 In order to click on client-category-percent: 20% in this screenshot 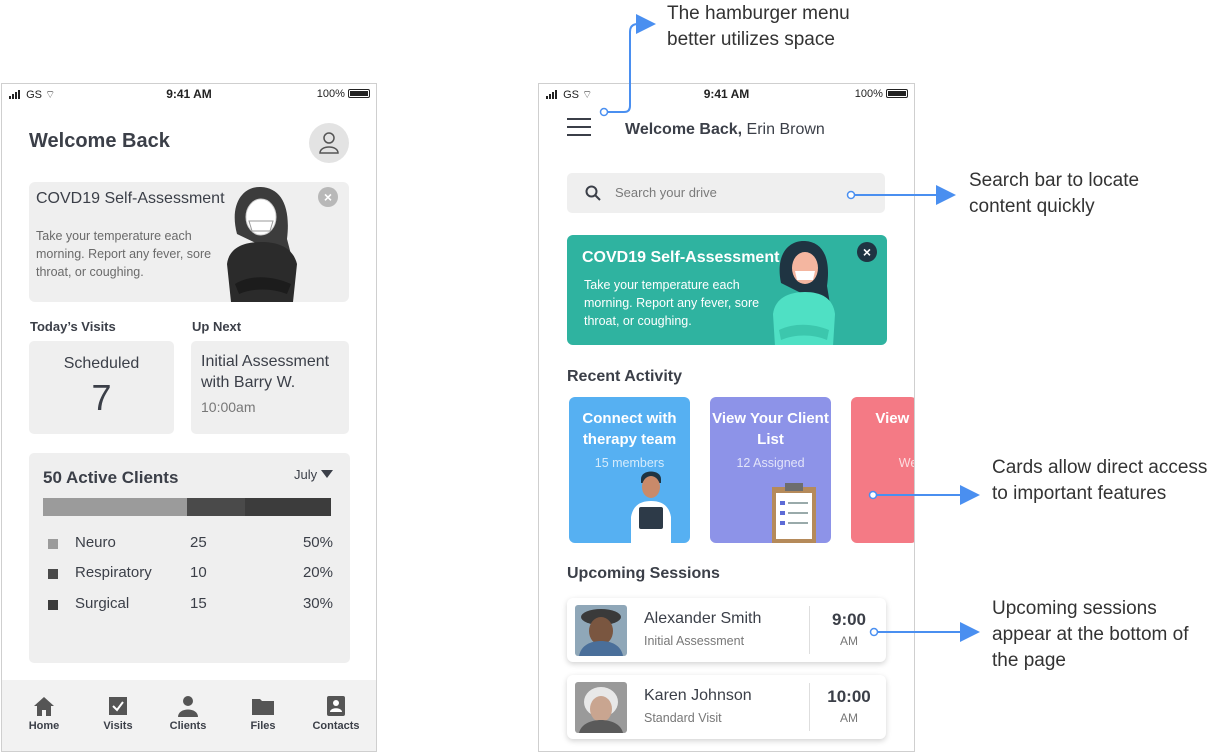, I will do `click(317, 572)`.